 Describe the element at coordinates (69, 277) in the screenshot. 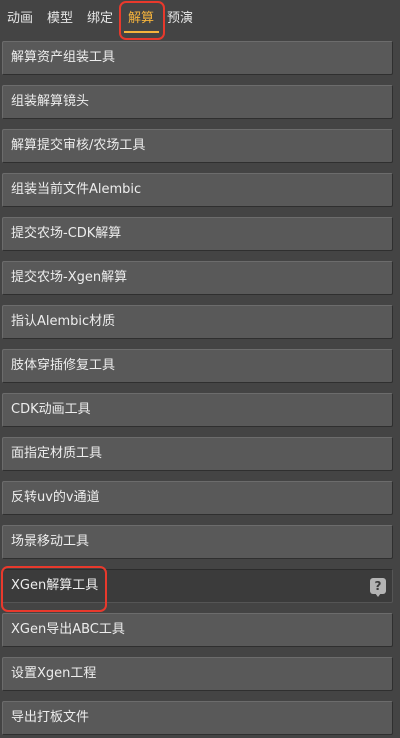

I see `tool-label: 提交农场-Xgen解算` at that location.